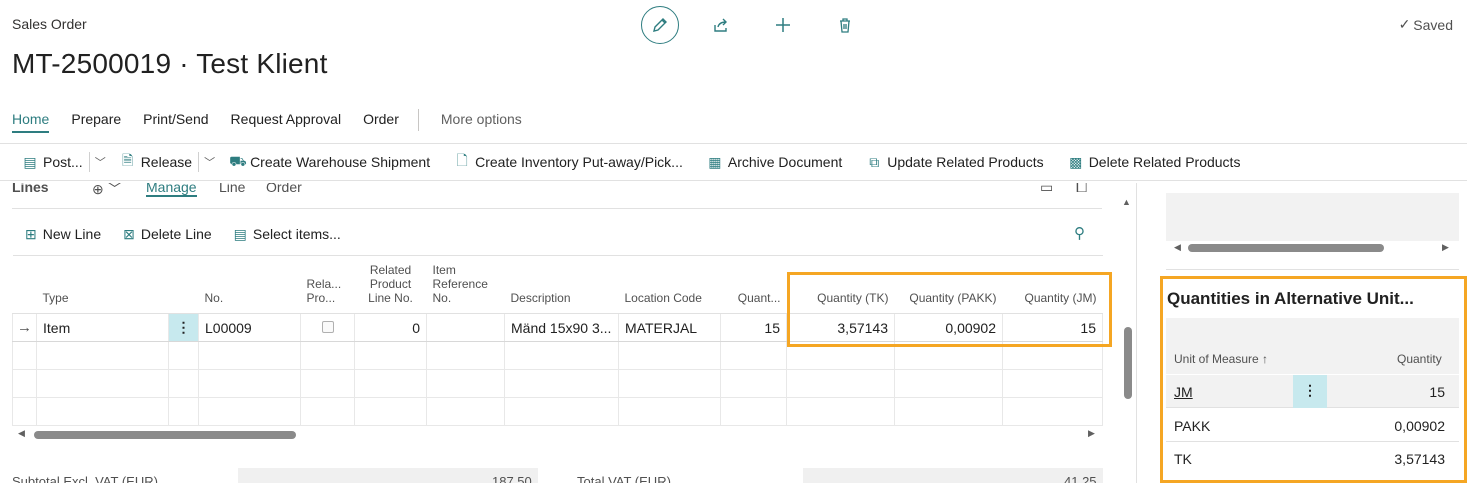 The height and width of the screenshot is (483, 1467). Describe the element at coordinates (167, 234) in the screenshot. I see `delete-line-button: ⊠ Delete Line` at that location.